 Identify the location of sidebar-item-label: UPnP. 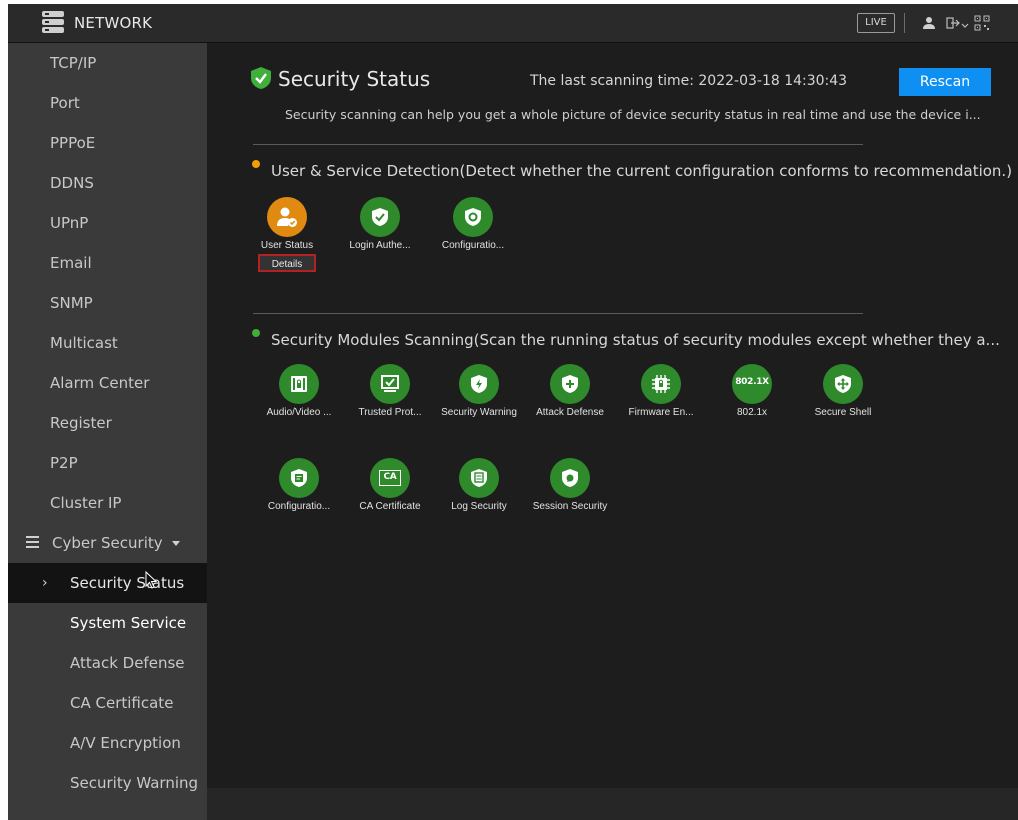
(69, 223).